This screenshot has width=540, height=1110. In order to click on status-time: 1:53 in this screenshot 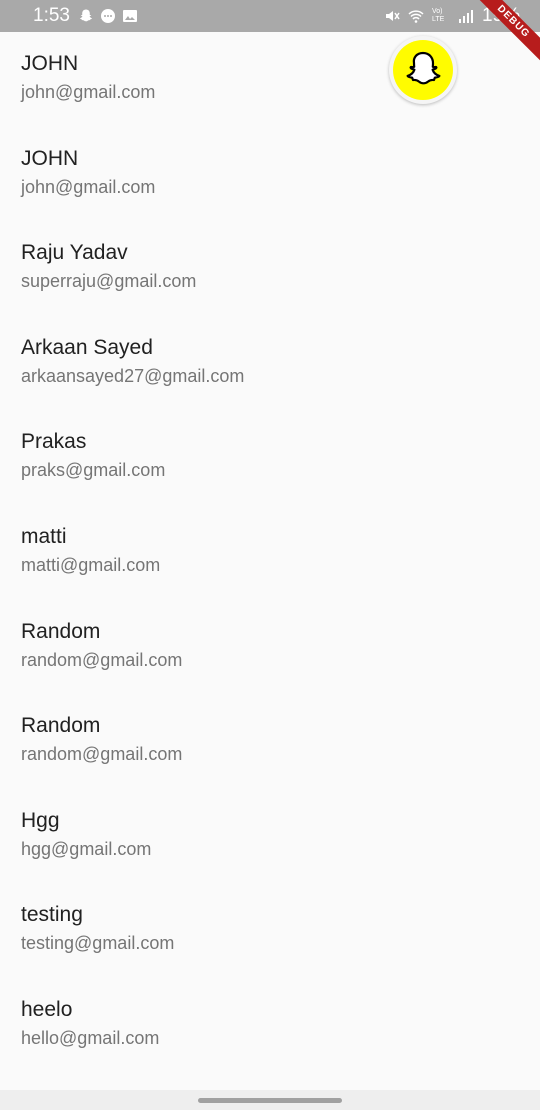, I will do `click(51, 15)`.